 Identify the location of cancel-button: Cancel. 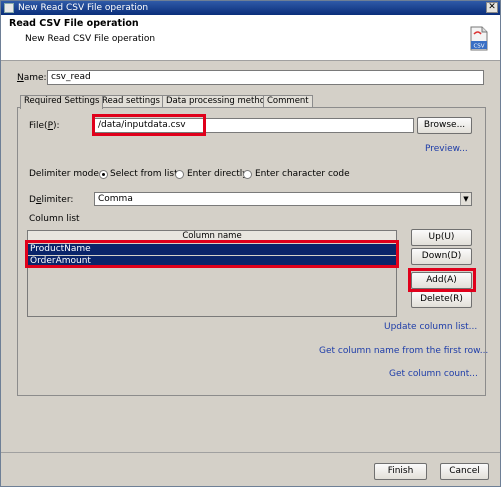
(464, 471).